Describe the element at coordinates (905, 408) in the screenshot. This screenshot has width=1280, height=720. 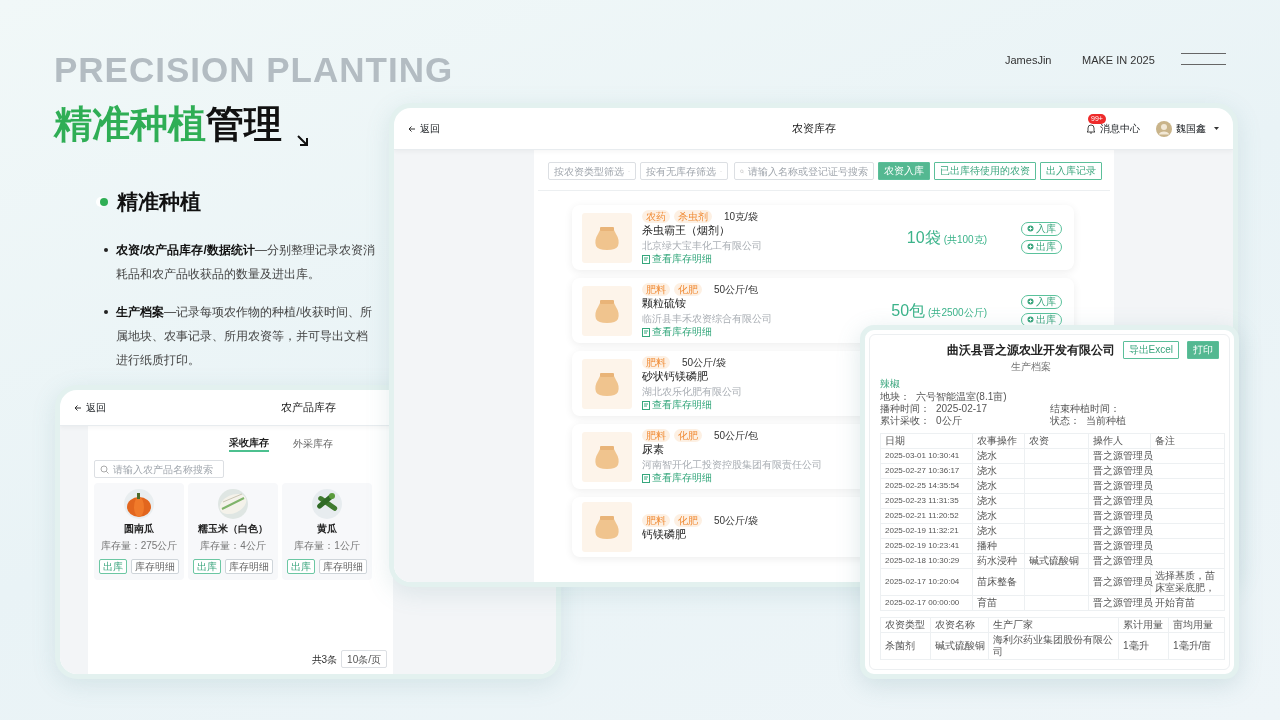
I see `field-label: 播种时间：` at that location.